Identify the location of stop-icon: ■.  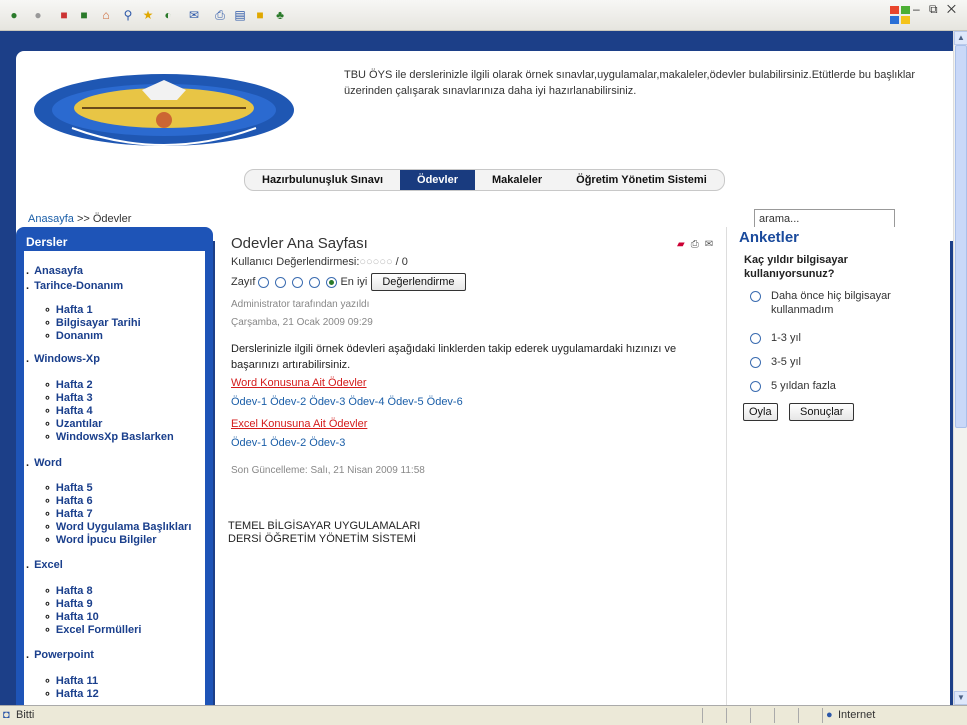
(64, 15).